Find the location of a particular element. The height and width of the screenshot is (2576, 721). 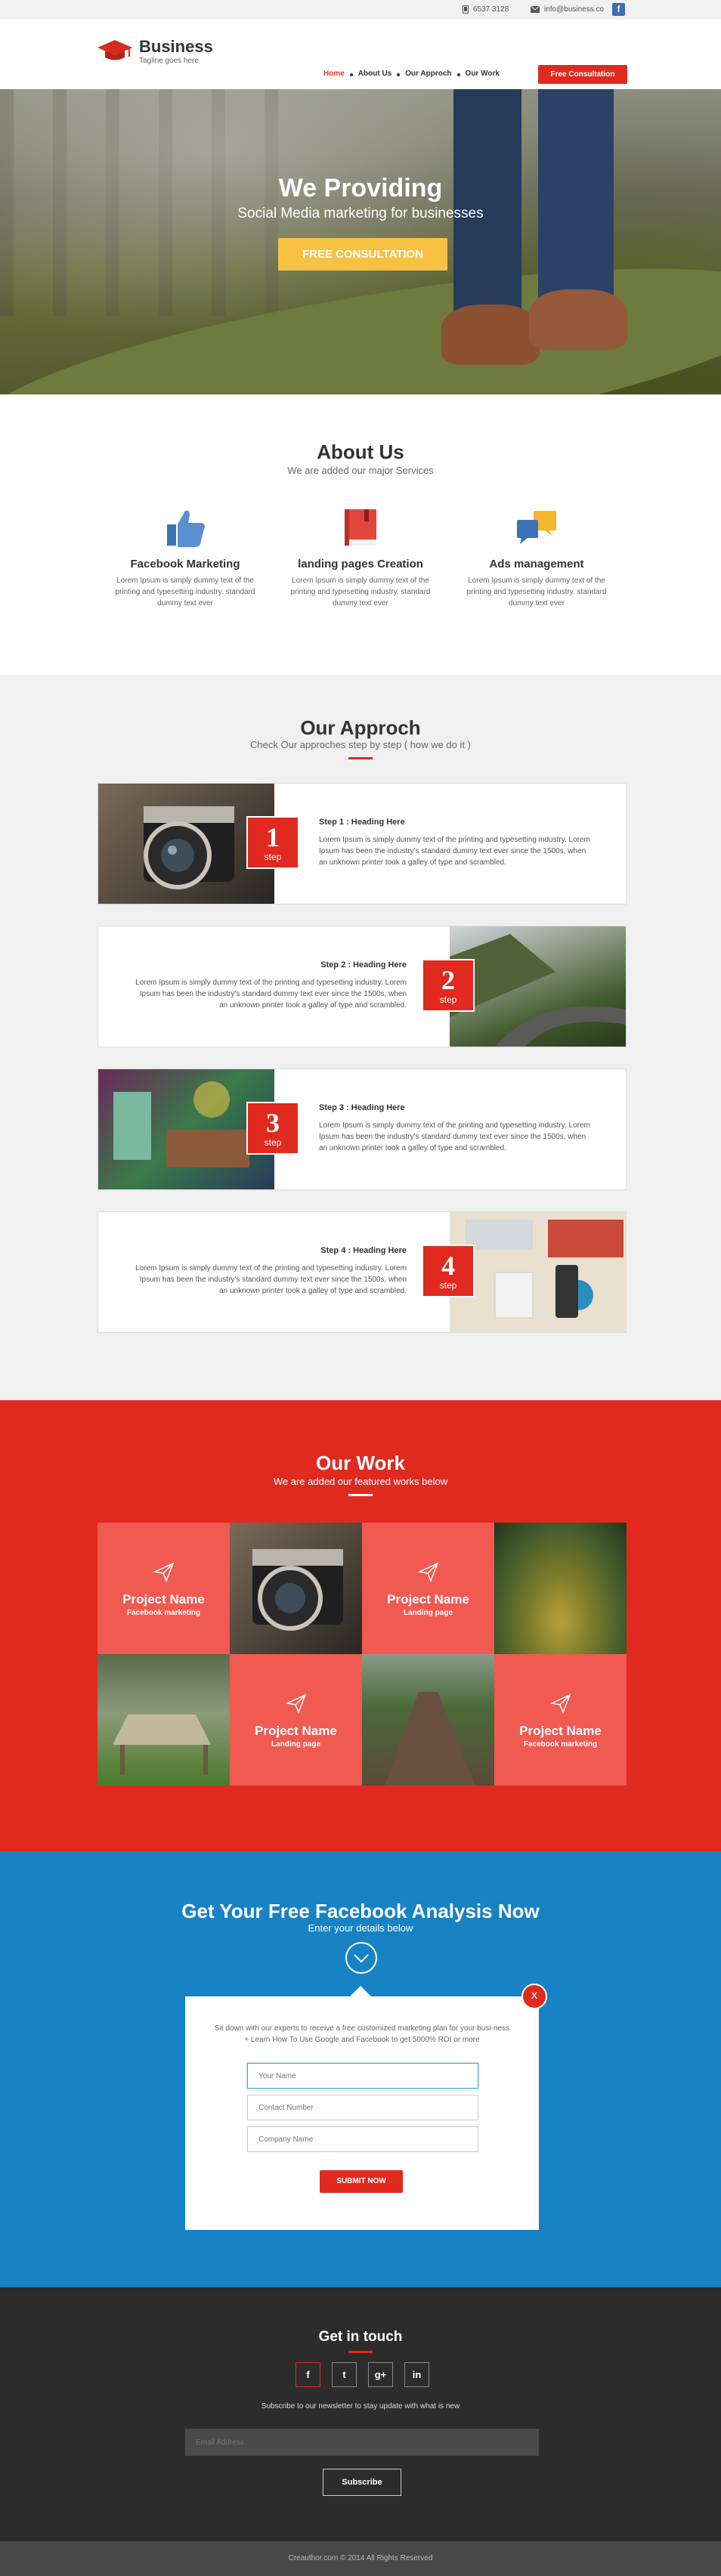

hero-boot-left is located at coordinates (491, 335).